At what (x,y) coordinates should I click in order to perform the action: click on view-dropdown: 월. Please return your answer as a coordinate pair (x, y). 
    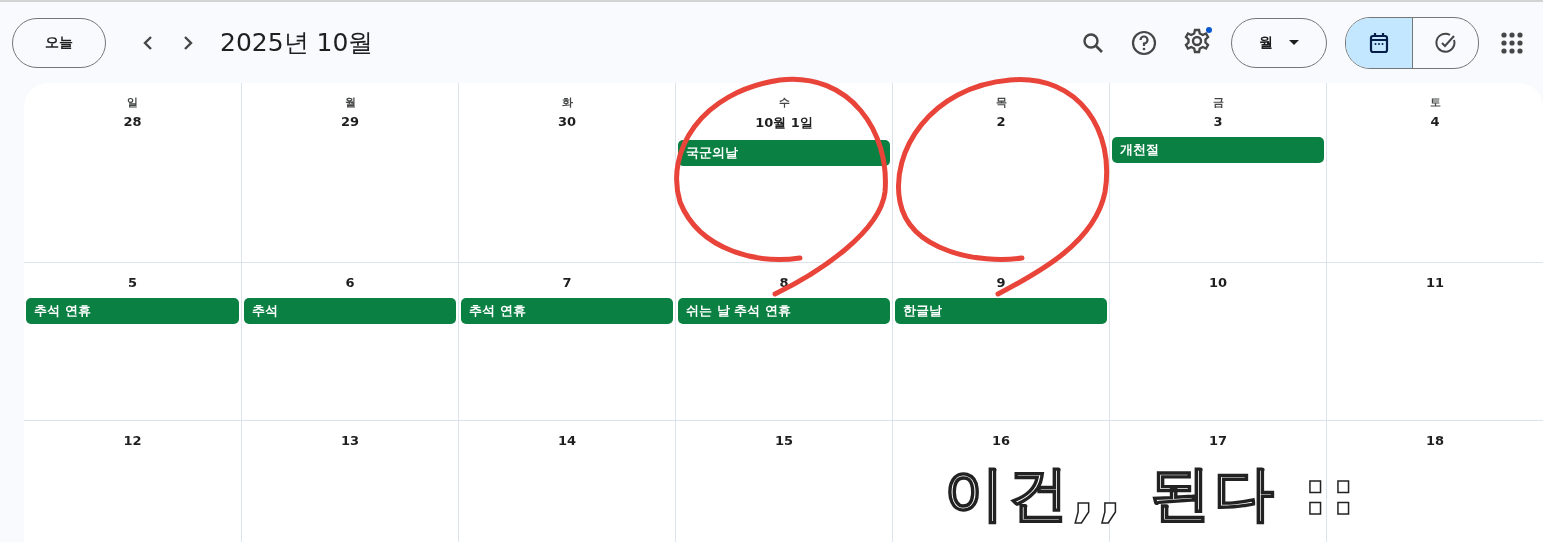
    Looking at the image, I should click on (1279, 42).